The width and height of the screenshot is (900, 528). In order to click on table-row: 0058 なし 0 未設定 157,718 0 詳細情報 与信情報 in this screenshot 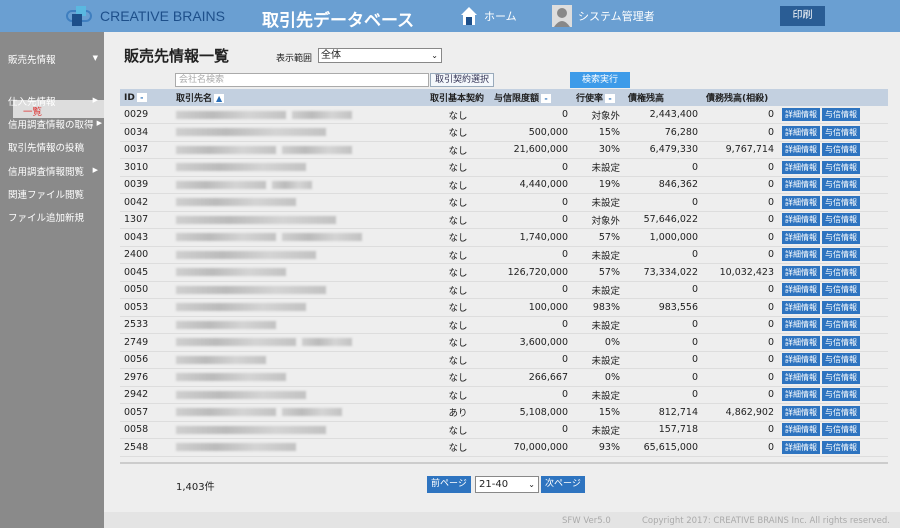, I will do `click(504, 430)`.